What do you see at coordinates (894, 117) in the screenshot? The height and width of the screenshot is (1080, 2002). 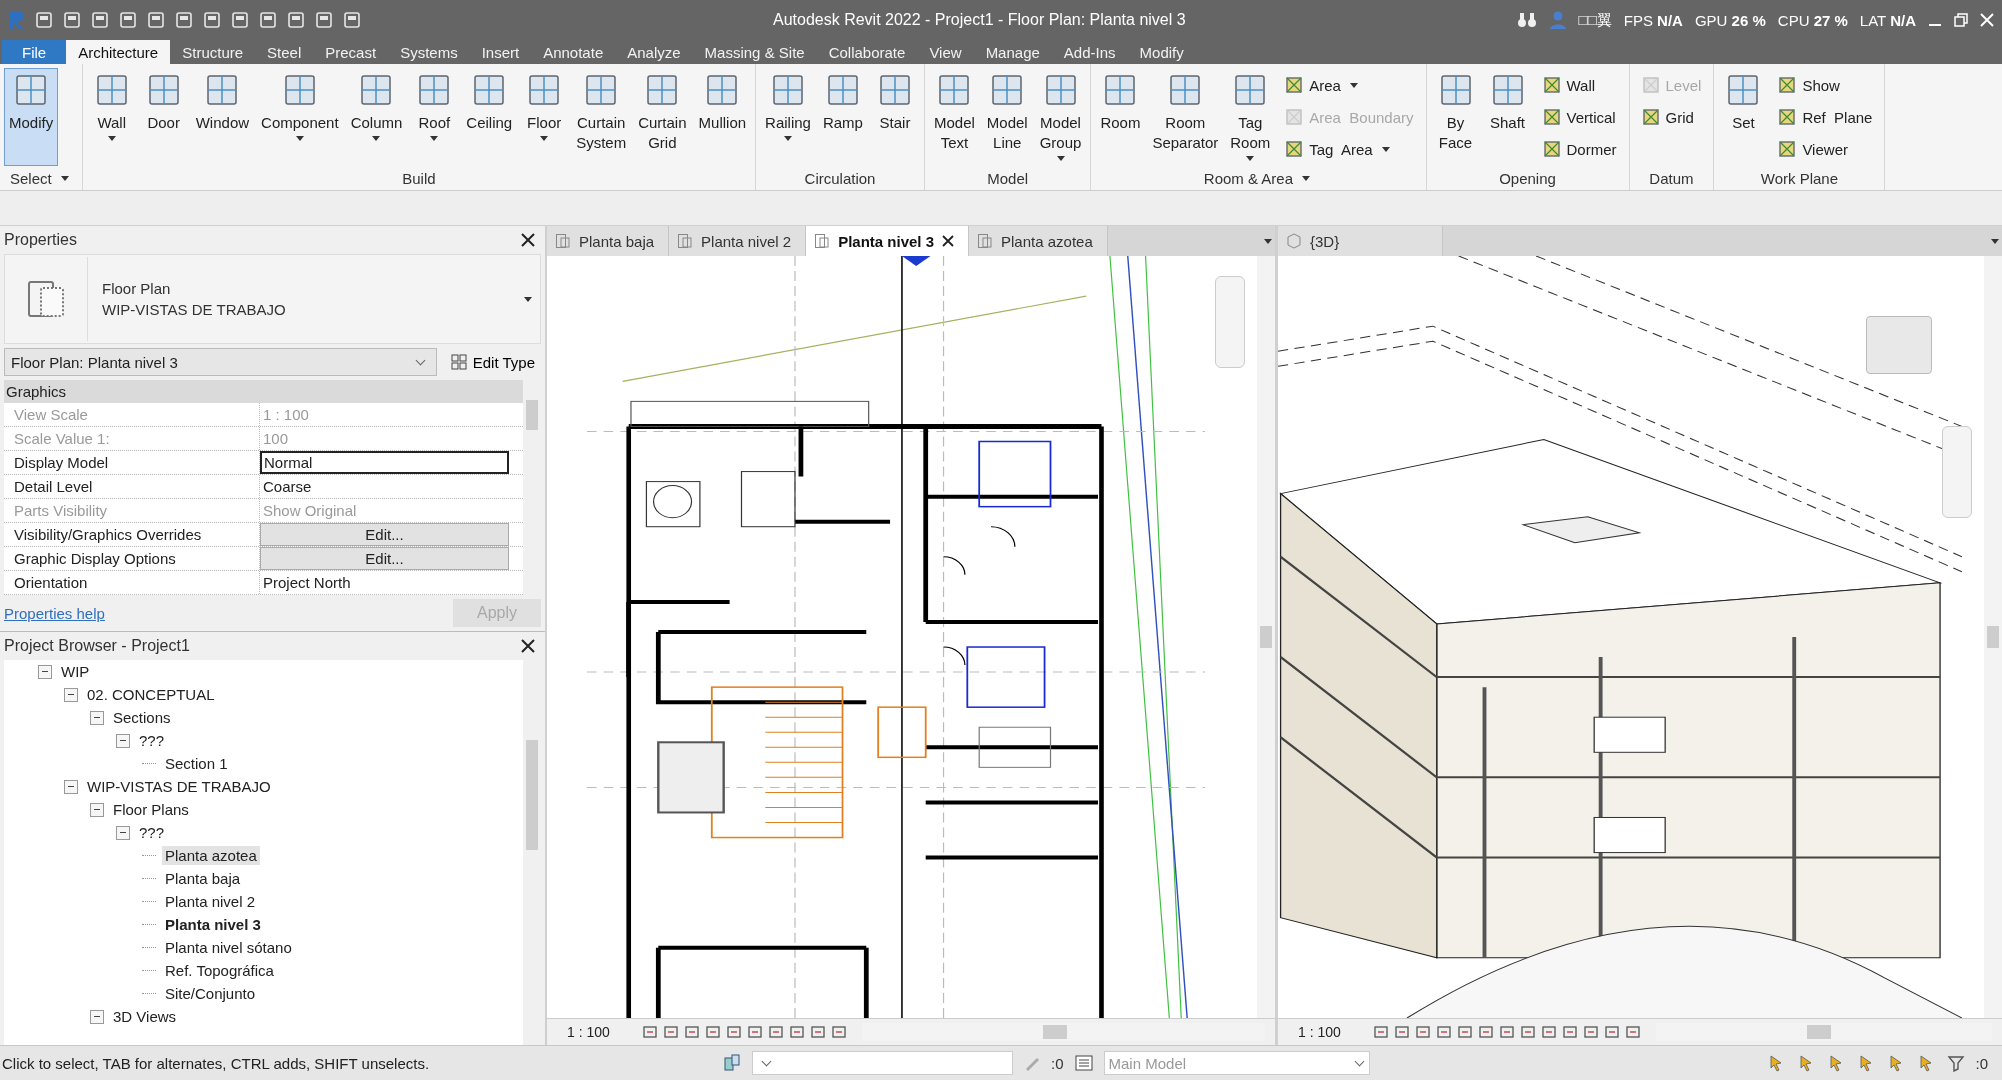 I see `ribbon-tool-button: Stair` at bounding box center [894, 117].